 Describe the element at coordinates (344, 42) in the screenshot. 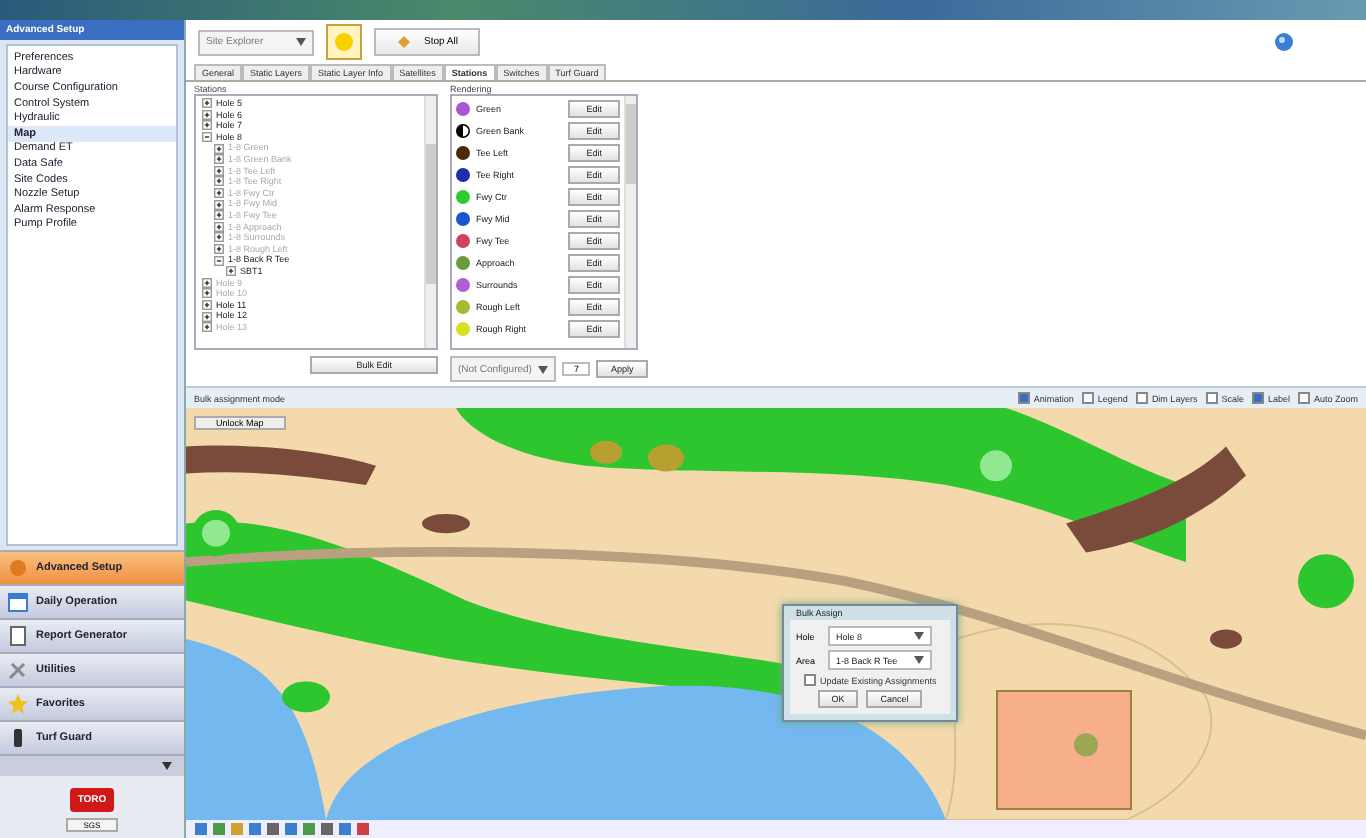

I see `sun-icon` at that location.